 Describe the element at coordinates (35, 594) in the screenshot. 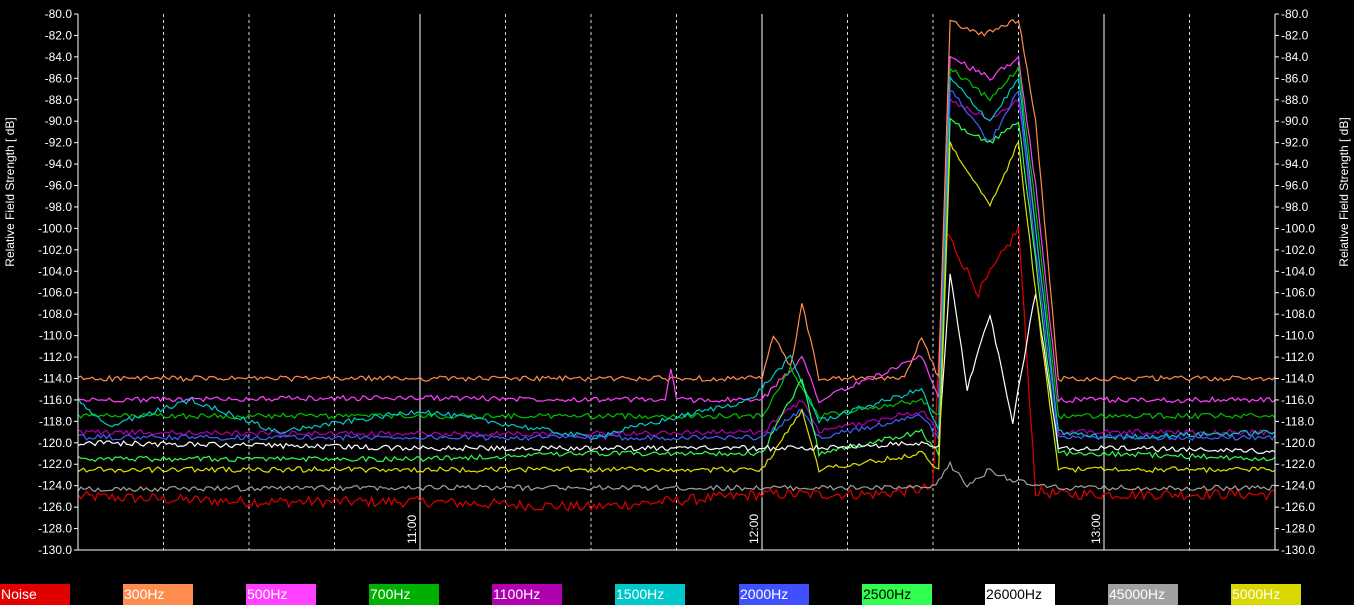

I see `legend-item-noise: Noise` at that location.